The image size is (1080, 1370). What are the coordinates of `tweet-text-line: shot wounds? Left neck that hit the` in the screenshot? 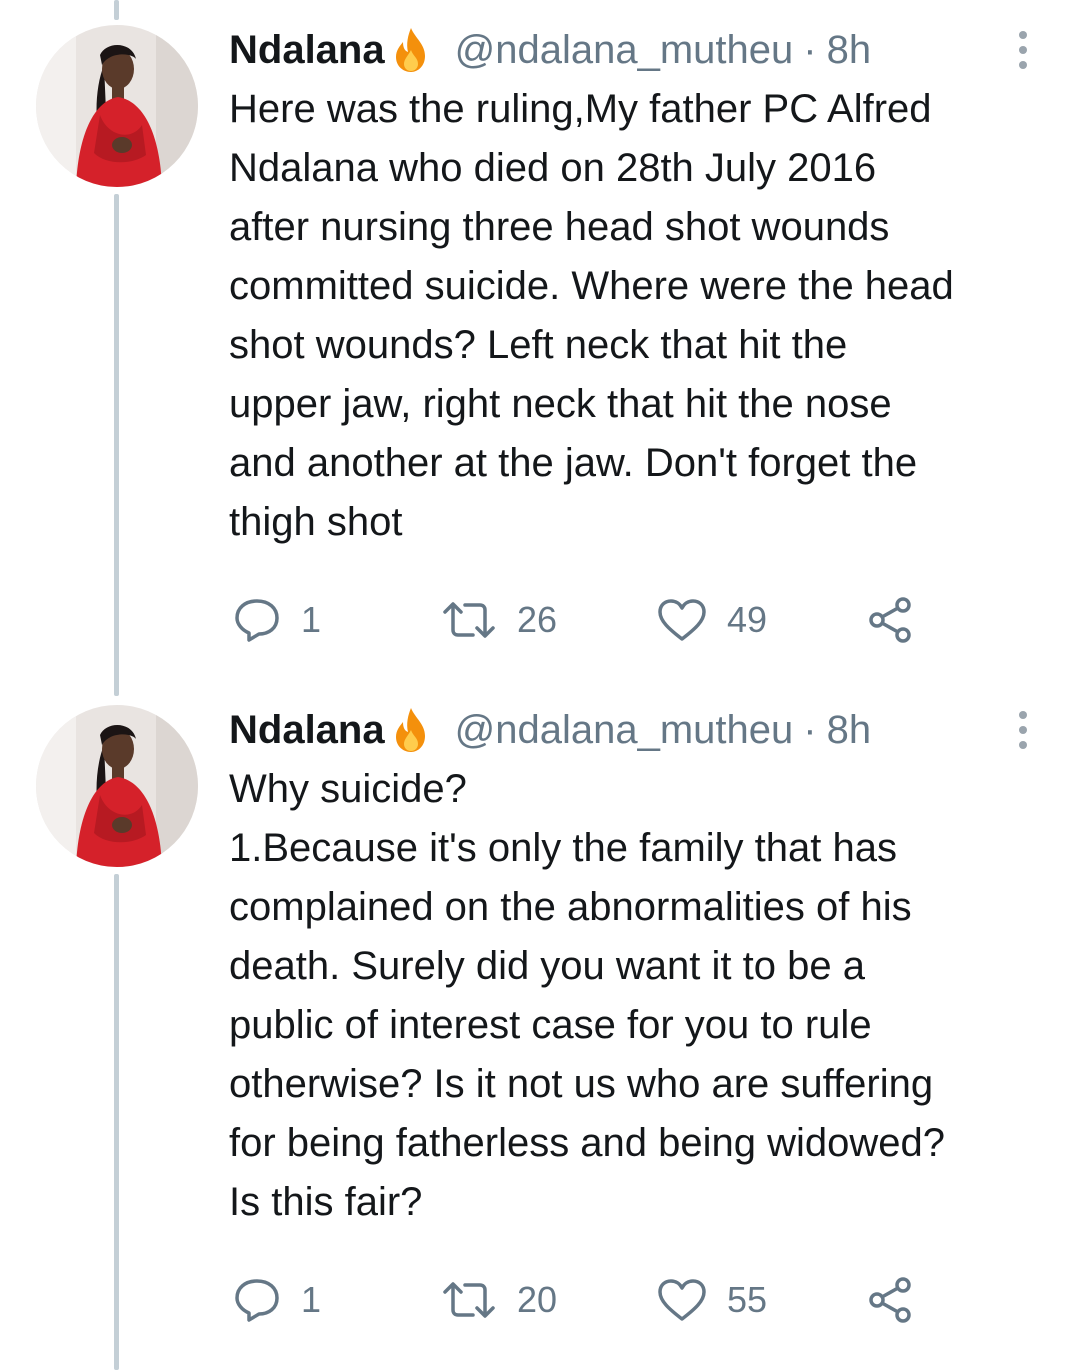 It's located at (538, 345).